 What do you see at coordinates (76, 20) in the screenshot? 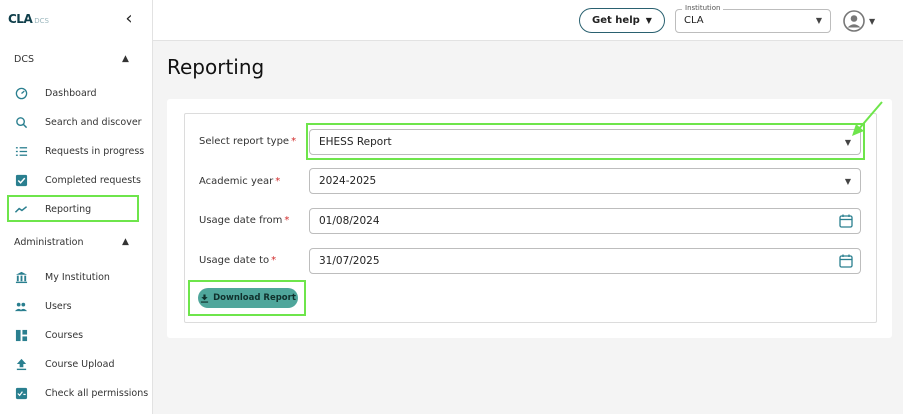
I see `logo-row: CLA DCS ‹` at bounding box center [76, 20].